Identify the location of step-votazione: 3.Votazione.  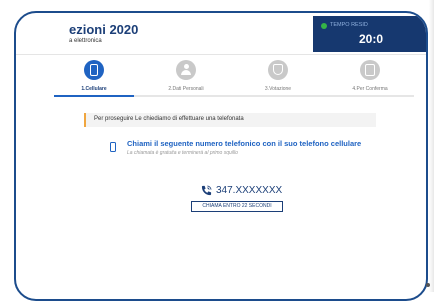
(278, 74).